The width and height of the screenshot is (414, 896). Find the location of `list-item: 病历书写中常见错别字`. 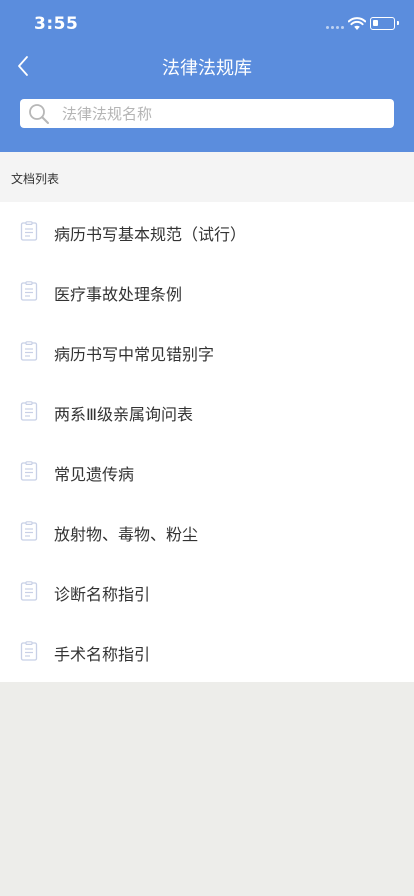

list-item: 病历书写中常见错别字 is located at coordinates (207, 352).